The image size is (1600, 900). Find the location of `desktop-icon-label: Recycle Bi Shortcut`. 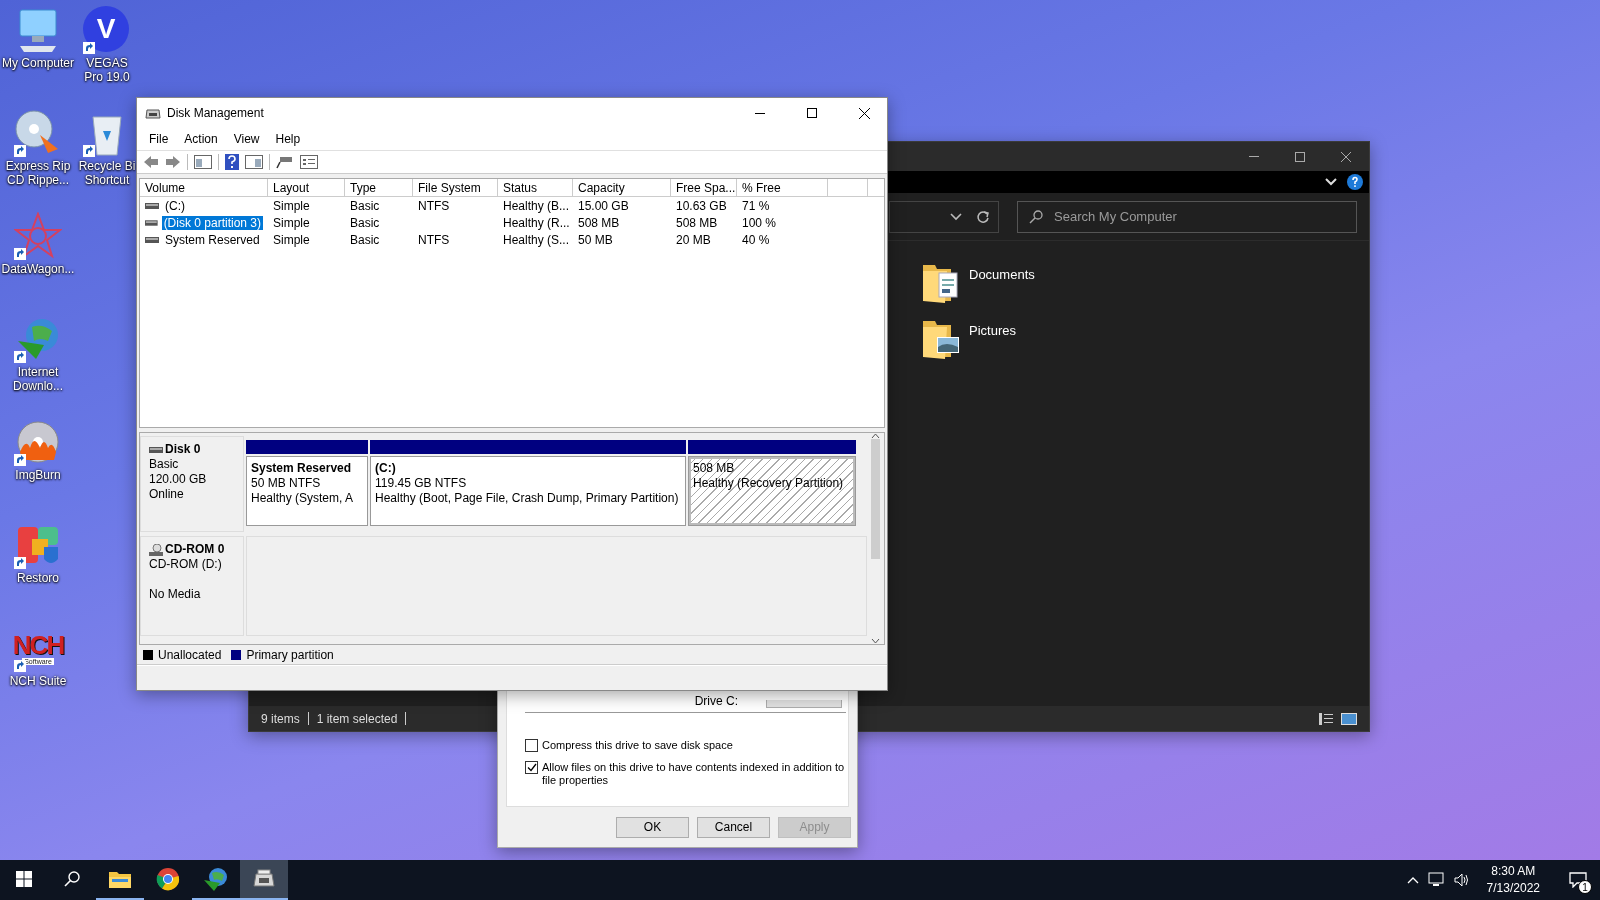

desktop-icon-label: Recycle Bi Shortcut is located at coordinates (107, 173).